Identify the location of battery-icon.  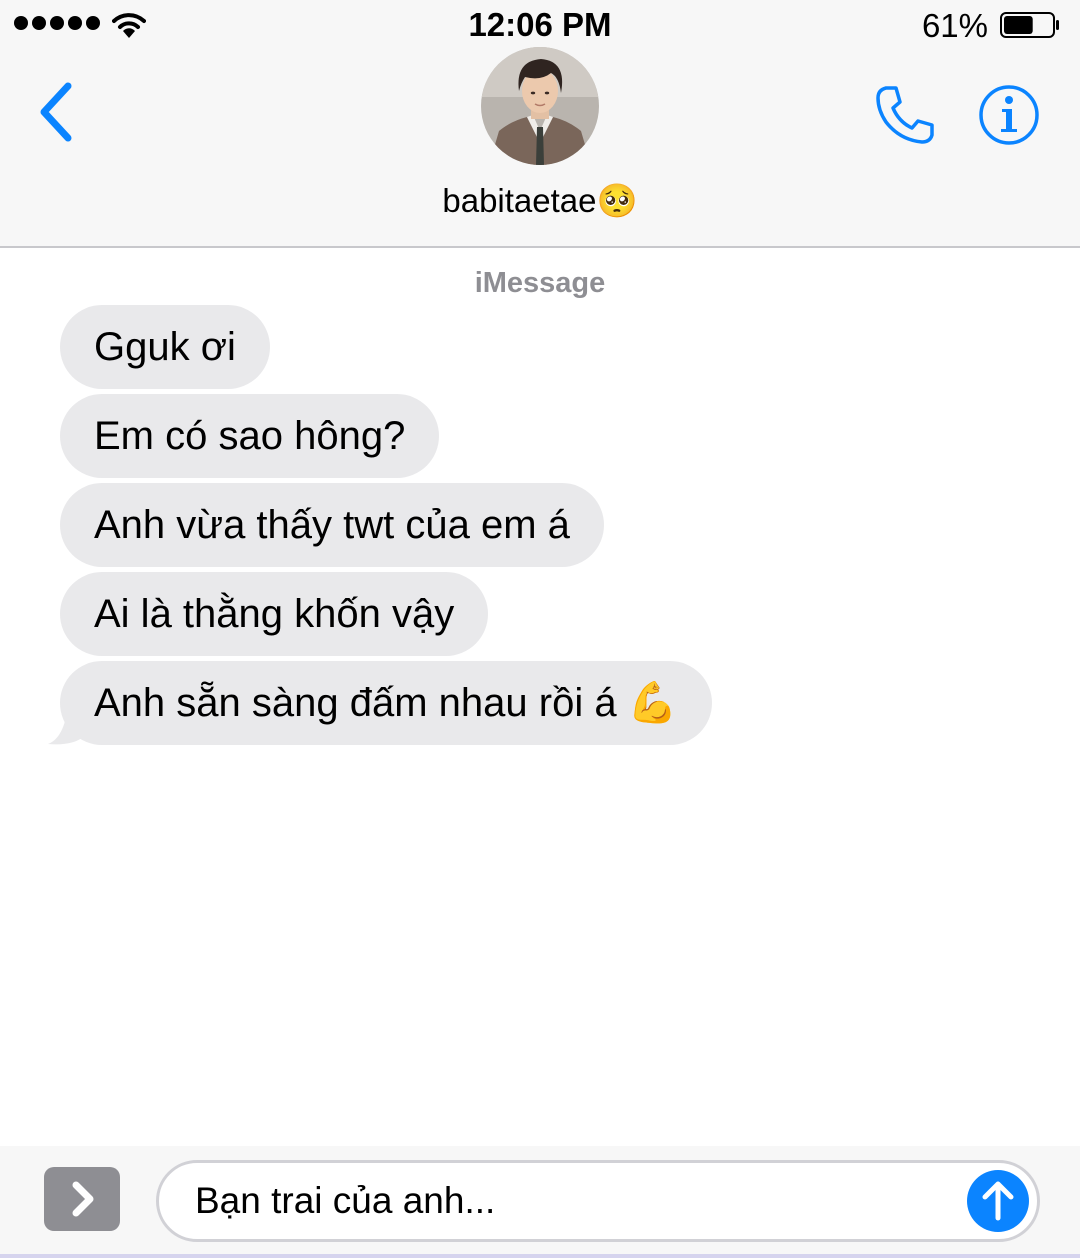
(1029, 25).